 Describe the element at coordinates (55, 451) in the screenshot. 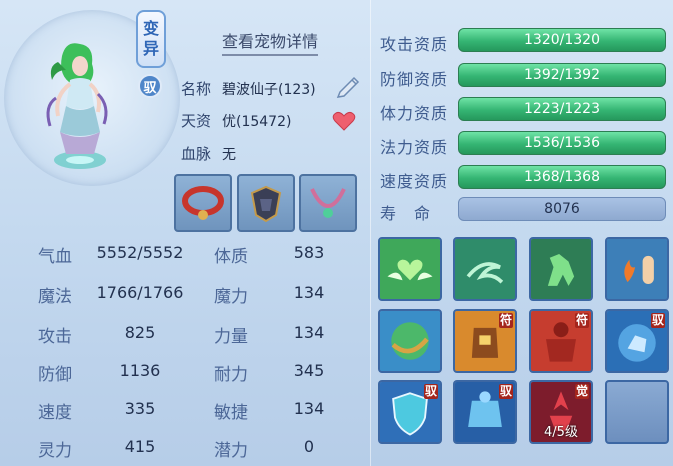

I see `stat-label: 灵力` at that location.